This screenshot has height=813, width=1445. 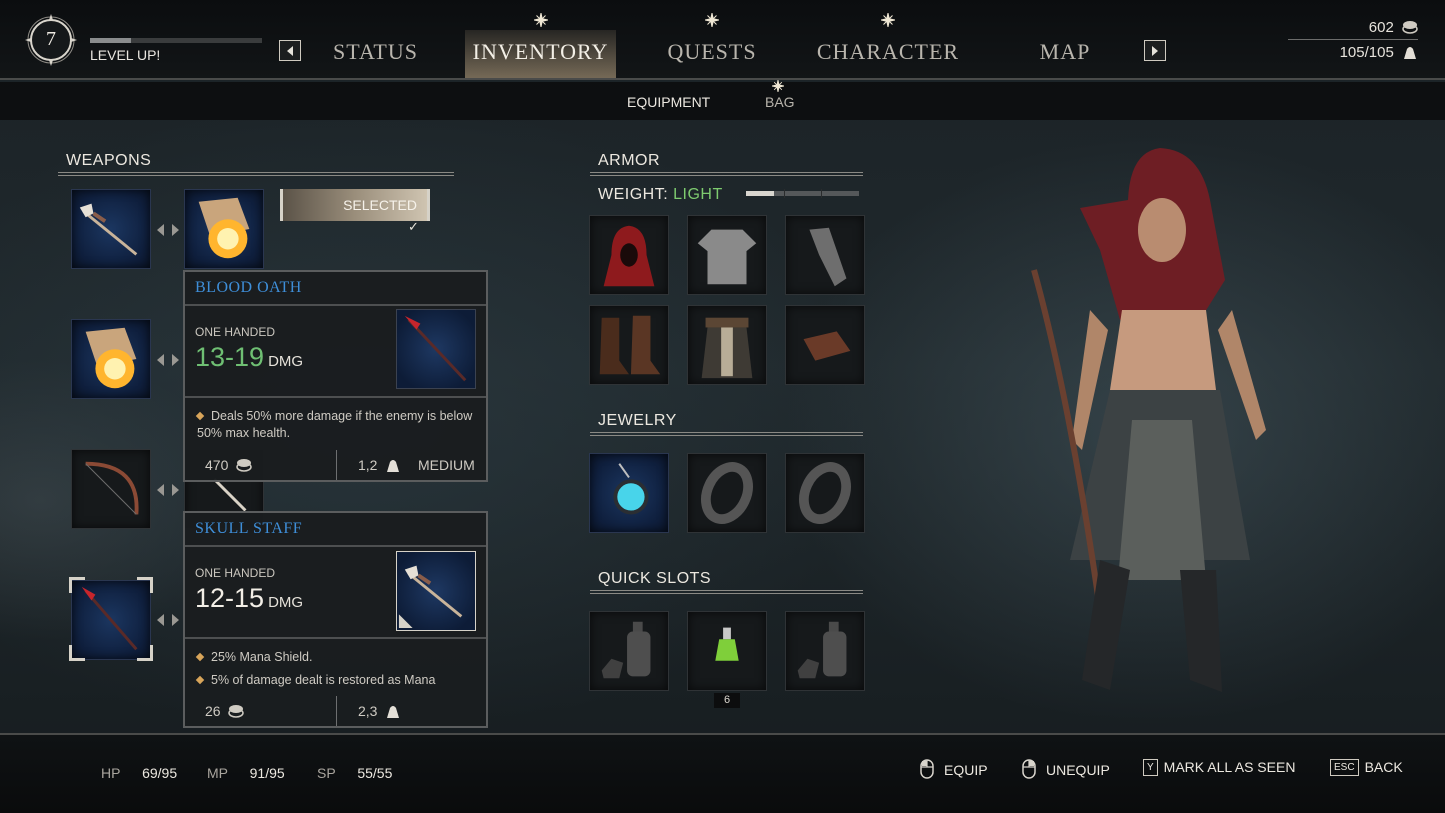 I want to click on gold-amount: 602, so click(x=1381, y=27).